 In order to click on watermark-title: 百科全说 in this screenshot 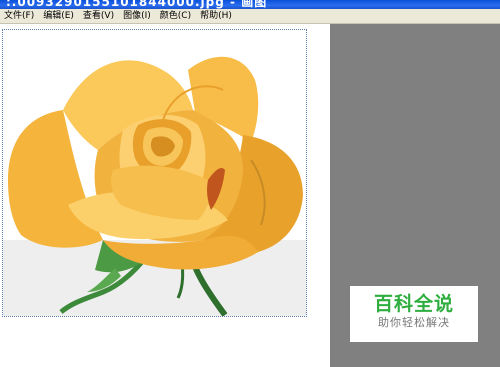, I will do `click(413, 304)`.